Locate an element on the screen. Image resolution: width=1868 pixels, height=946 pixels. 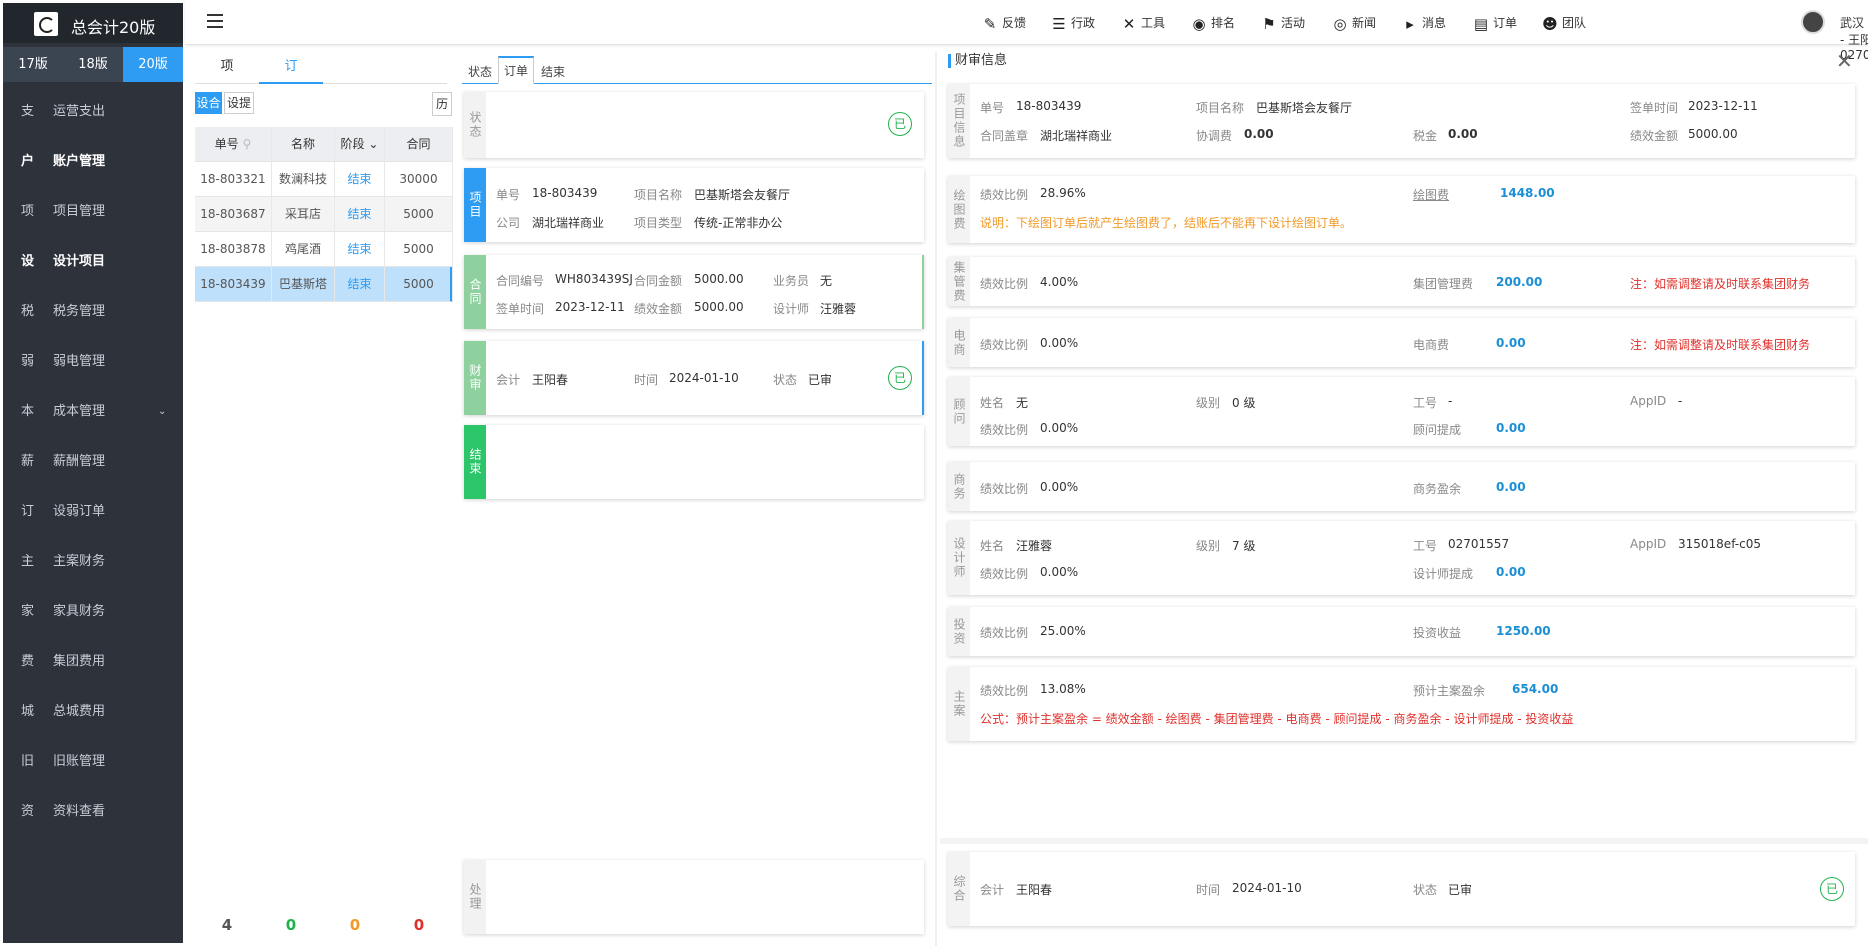
field-key: 公司 is located at coordinates (508, 223).